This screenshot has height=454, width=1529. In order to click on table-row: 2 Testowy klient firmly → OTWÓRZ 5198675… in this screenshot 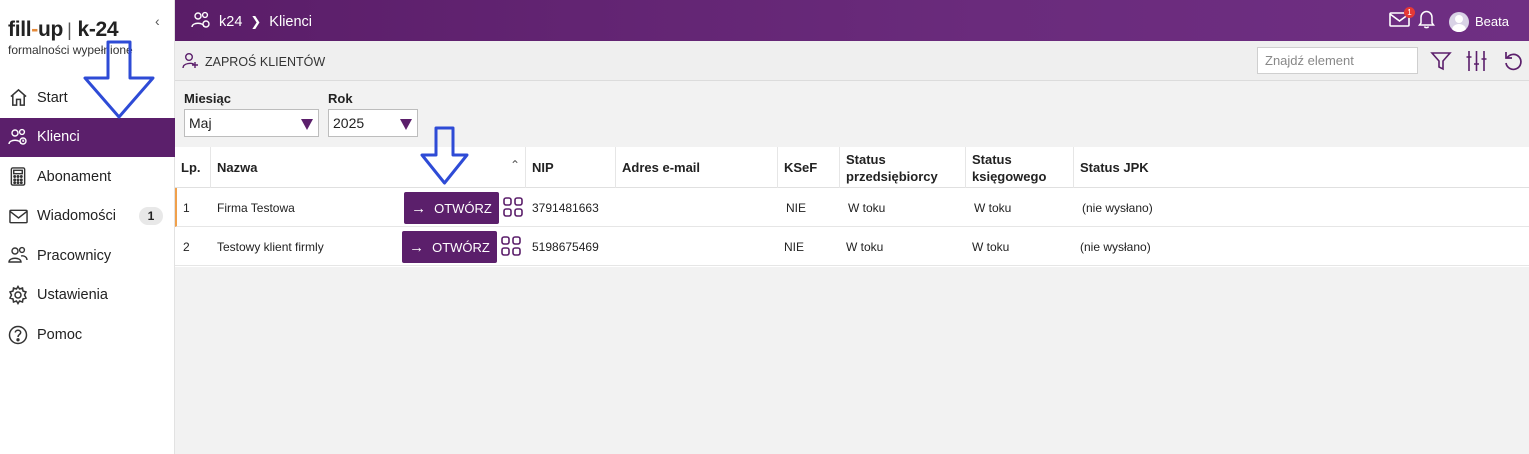, I will do `click(852, 246)`.